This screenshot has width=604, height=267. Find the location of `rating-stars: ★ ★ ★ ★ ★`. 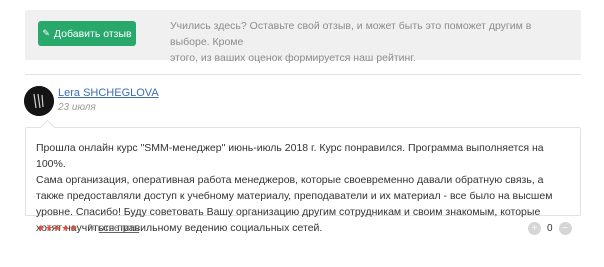

rating-stars: ★ ★ ★ ★ ★ is located at coordinates (57, 228).